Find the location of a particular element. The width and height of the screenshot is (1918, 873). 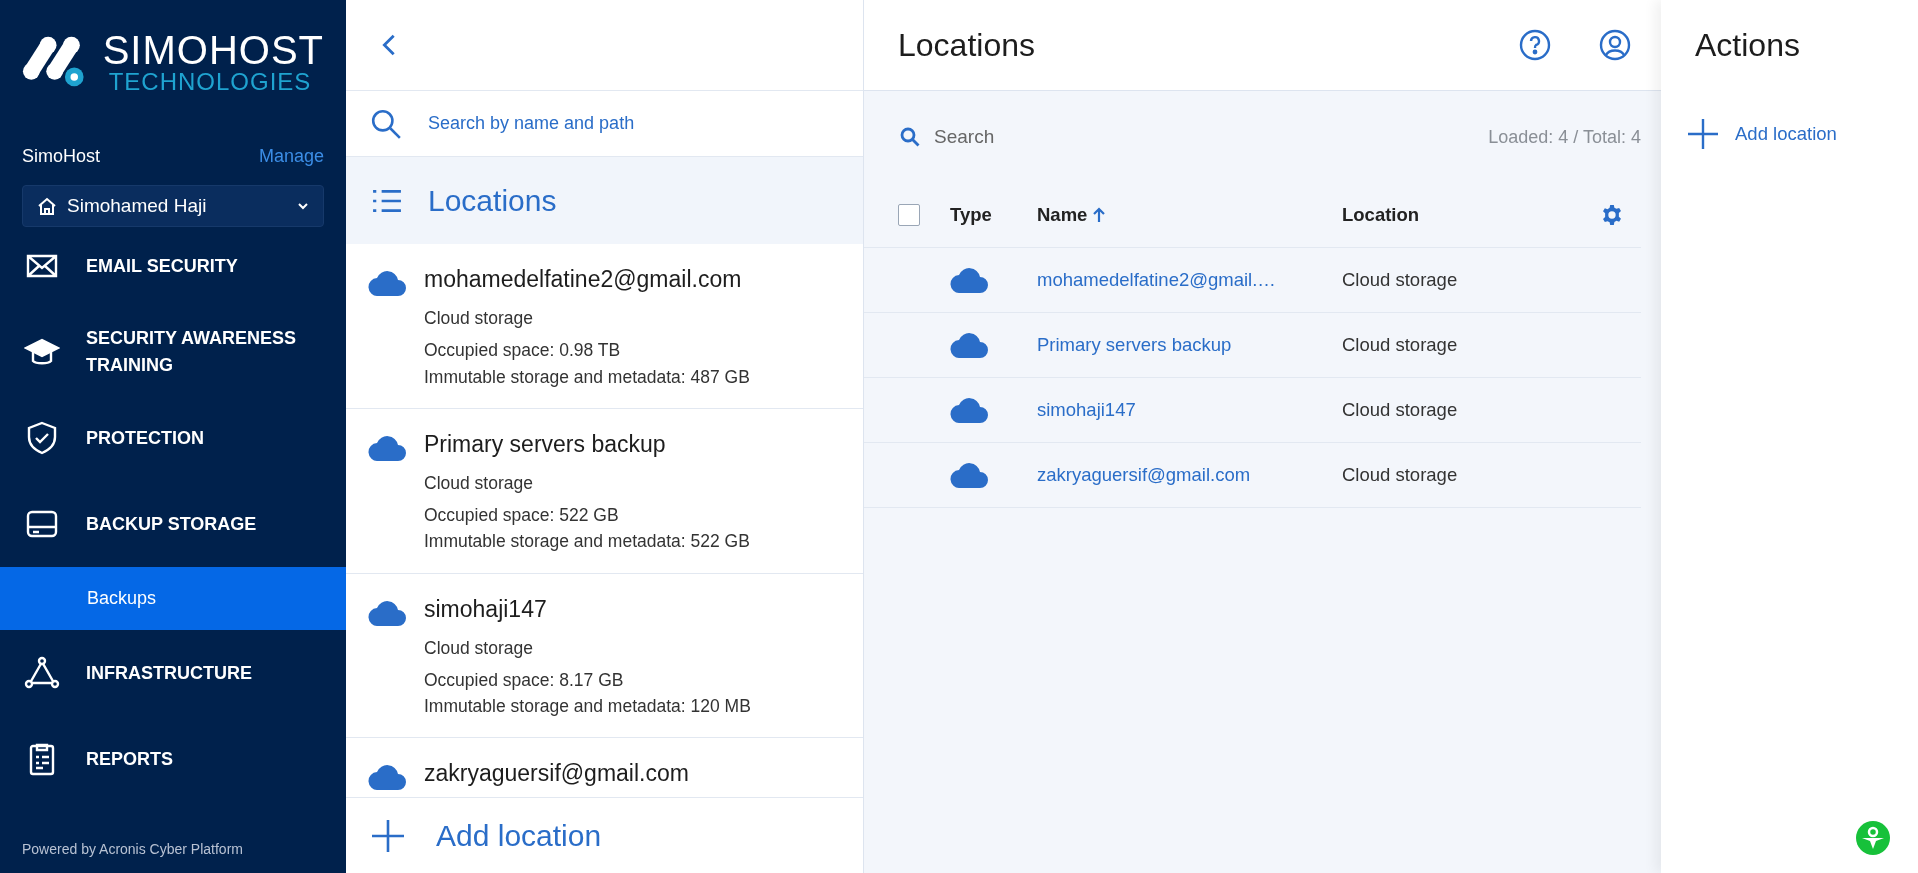

location-link: zakryaguersif@gmail.com is located at coordinates (1144, 474).